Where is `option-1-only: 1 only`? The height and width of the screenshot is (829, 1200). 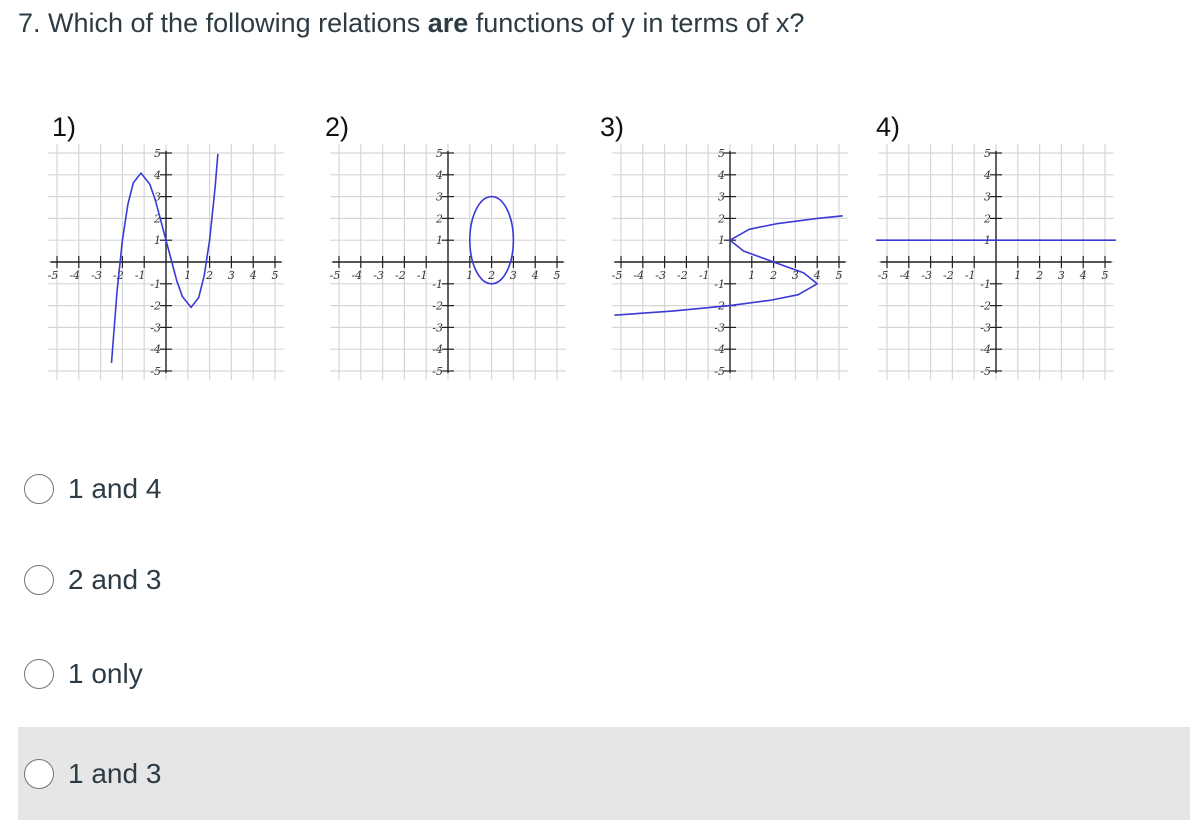
option-1-only: 1 only is located at coordinates (604, 673).